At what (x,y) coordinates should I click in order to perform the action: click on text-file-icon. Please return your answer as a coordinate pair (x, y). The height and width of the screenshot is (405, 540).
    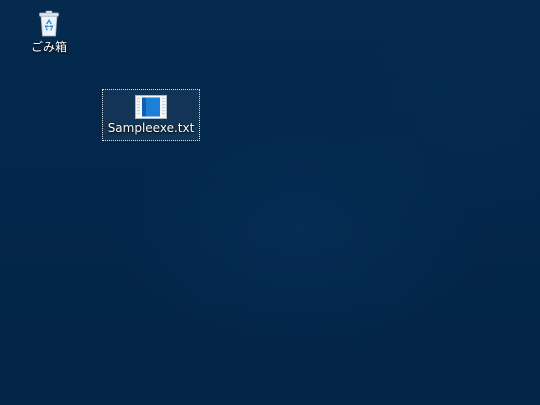
    Looking at the image, I should click on (151, 107).